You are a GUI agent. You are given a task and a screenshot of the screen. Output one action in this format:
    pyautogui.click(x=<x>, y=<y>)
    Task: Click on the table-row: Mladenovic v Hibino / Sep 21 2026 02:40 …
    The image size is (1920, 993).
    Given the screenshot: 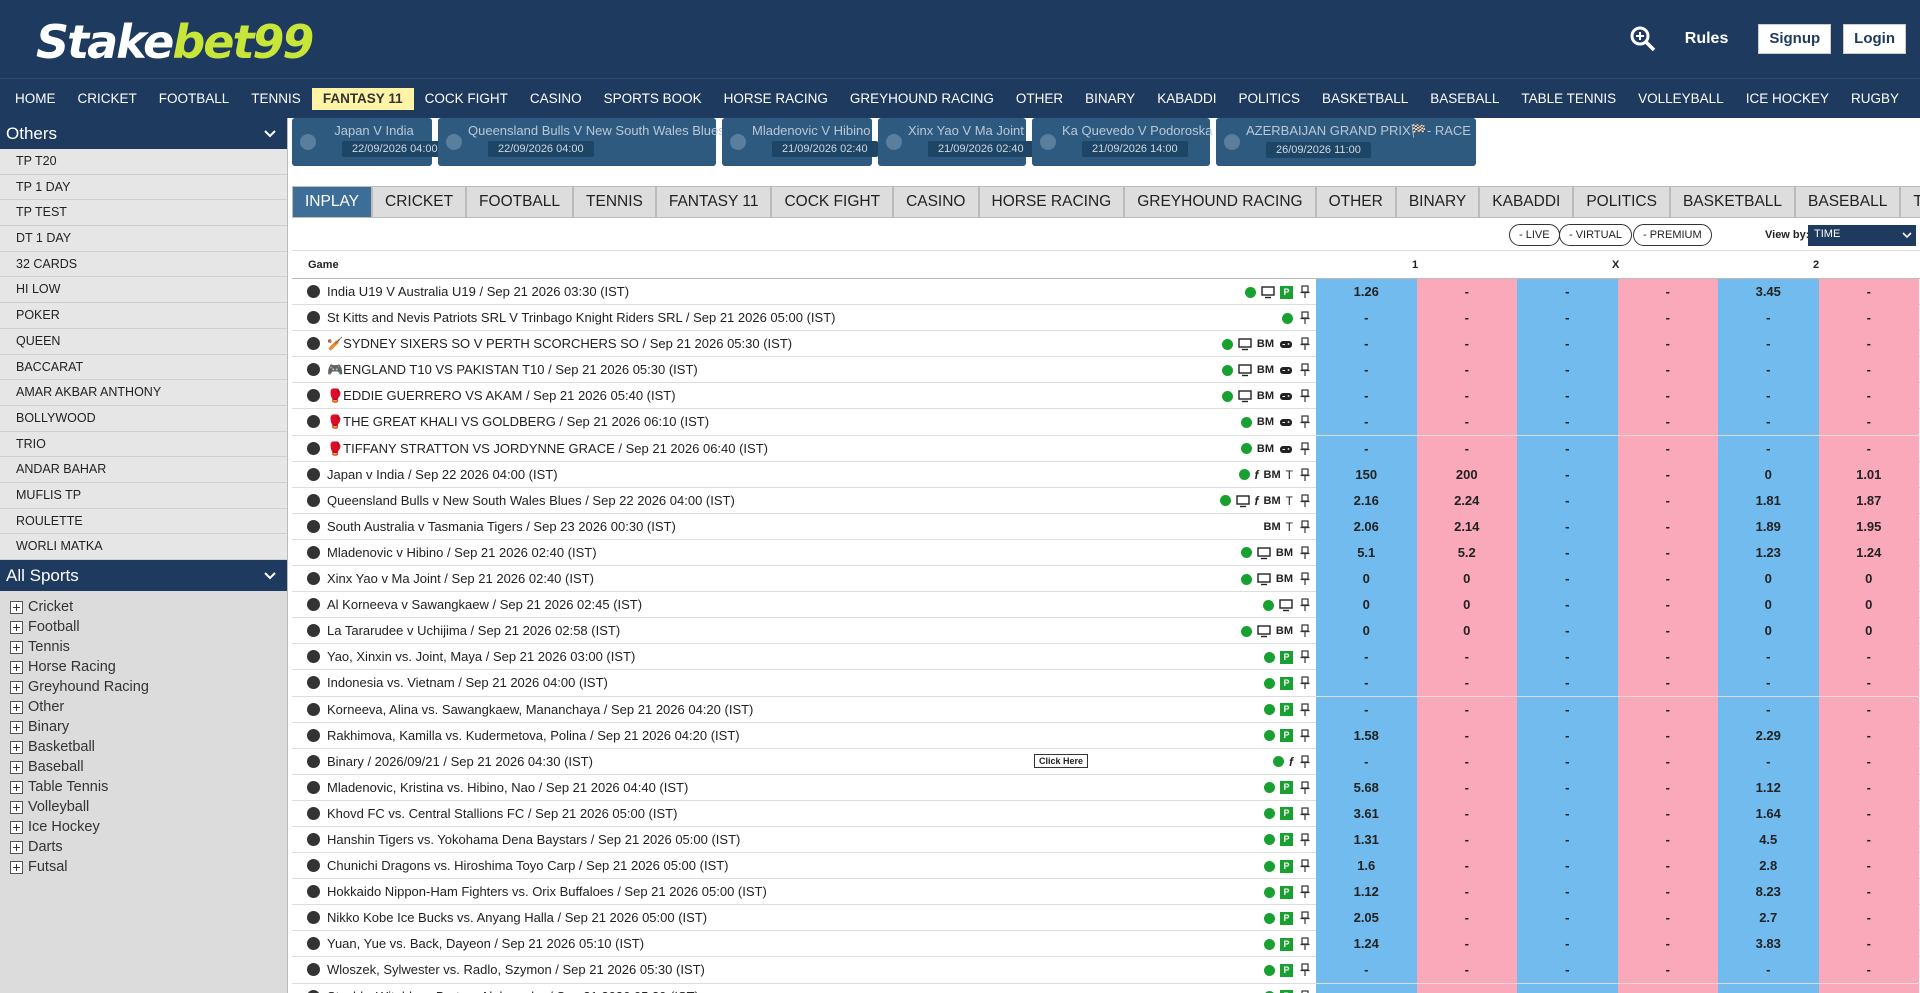 What is the action you would take?
    pyautogui.click(x=1106, y=553)
    